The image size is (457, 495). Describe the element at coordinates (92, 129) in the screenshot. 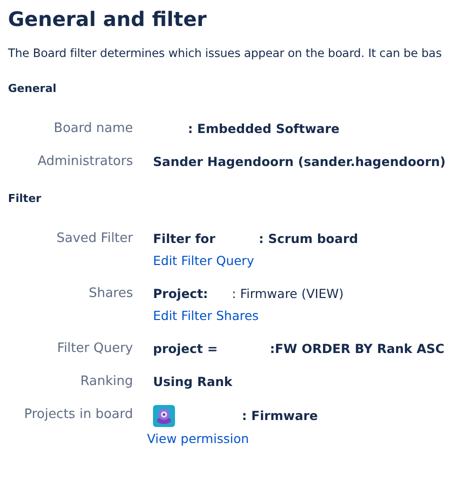

I see `field-label: Board name` at that location.